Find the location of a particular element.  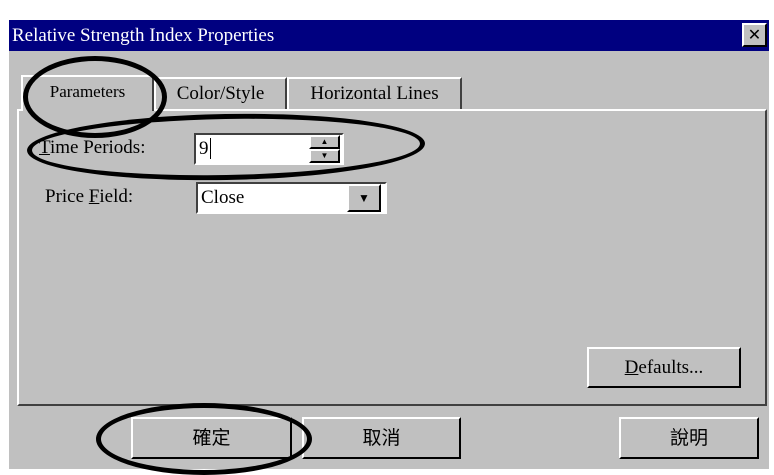

tab-parameters: Parameters is located at coordinates (87, 93).